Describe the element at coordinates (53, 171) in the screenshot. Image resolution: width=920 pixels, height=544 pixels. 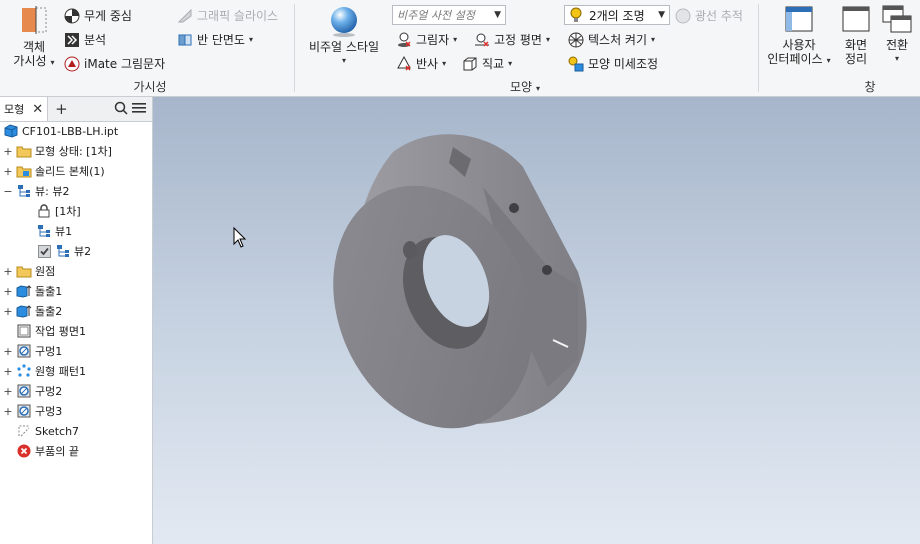
I see `tree-item-solid-bodies: + 솔리드 본체(1)` at that location.